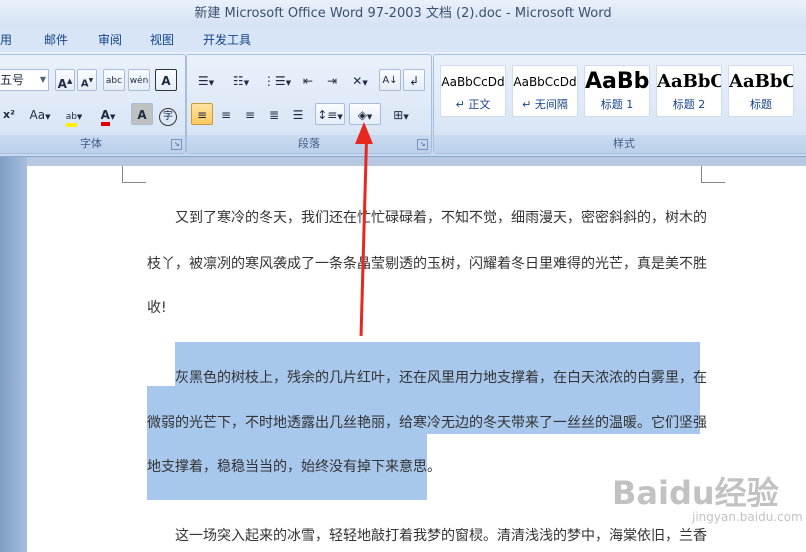 This screenshot has height=552, width=806. I want to click on chinese-layout-icon: ✕, so click(357, 81).